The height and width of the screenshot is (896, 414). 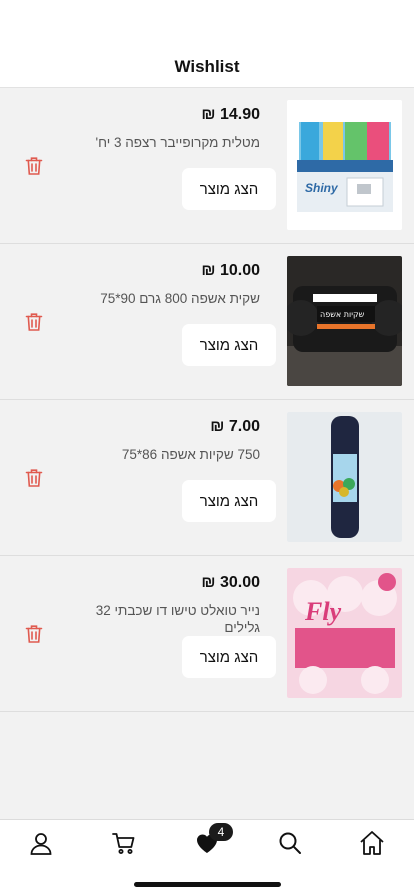 I want to click on wishlist-count-badge: 4, so click(x=221, y=832).